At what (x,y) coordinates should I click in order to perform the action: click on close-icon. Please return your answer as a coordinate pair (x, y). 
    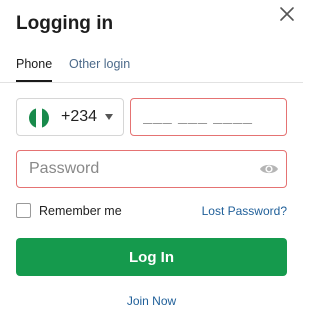
    Looking at the image, I should click on (287, 14).